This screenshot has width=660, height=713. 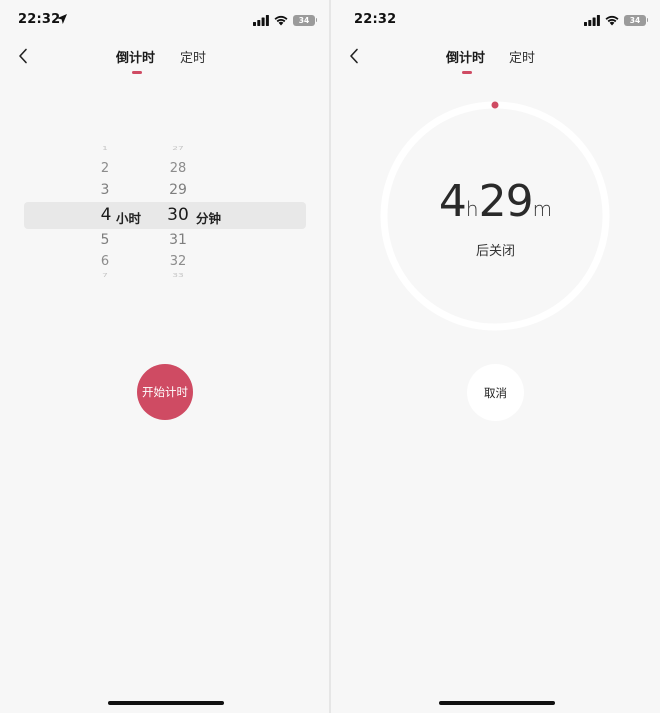 I want to click on countdown-hours-unit: h, so click(x=472, y=209).